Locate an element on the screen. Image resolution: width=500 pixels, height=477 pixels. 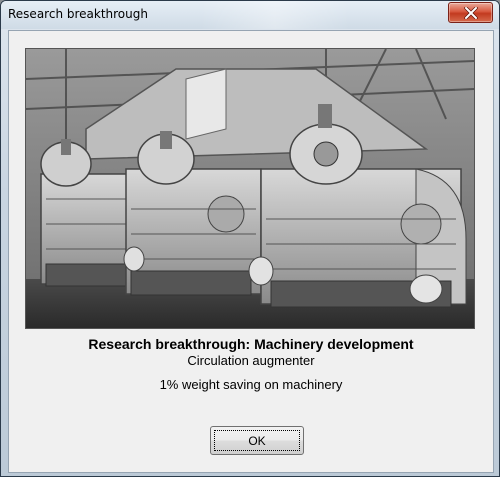
ok-button: OK is located at coordinates (257, 440).